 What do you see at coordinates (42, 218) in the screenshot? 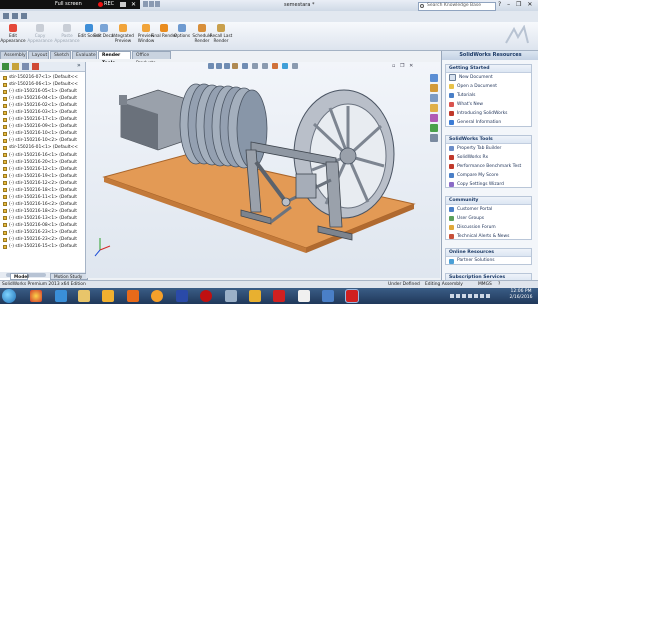
I see `tree-item: (-) stir-150216-13<1> (Default` at bounding box center [42, 218].